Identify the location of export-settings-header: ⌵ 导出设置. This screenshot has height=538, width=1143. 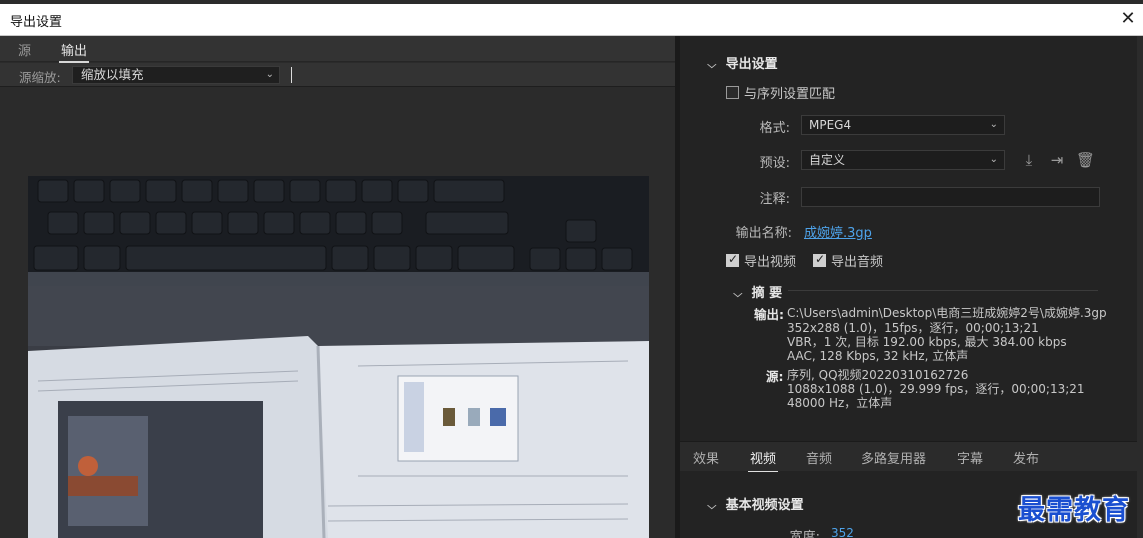
(742, 62).